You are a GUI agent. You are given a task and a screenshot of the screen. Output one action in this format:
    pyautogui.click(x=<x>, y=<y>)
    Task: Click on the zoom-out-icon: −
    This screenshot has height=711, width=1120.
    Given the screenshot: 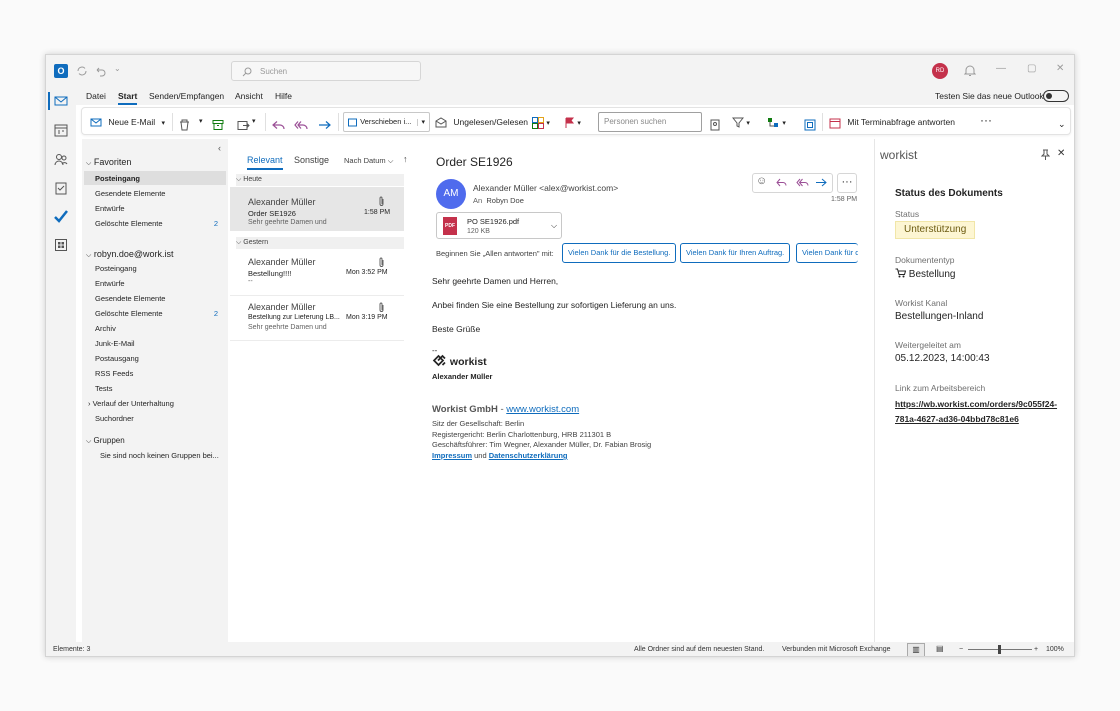 What is the action you would take?
    pyautogui.click(x=961, y=649)
    